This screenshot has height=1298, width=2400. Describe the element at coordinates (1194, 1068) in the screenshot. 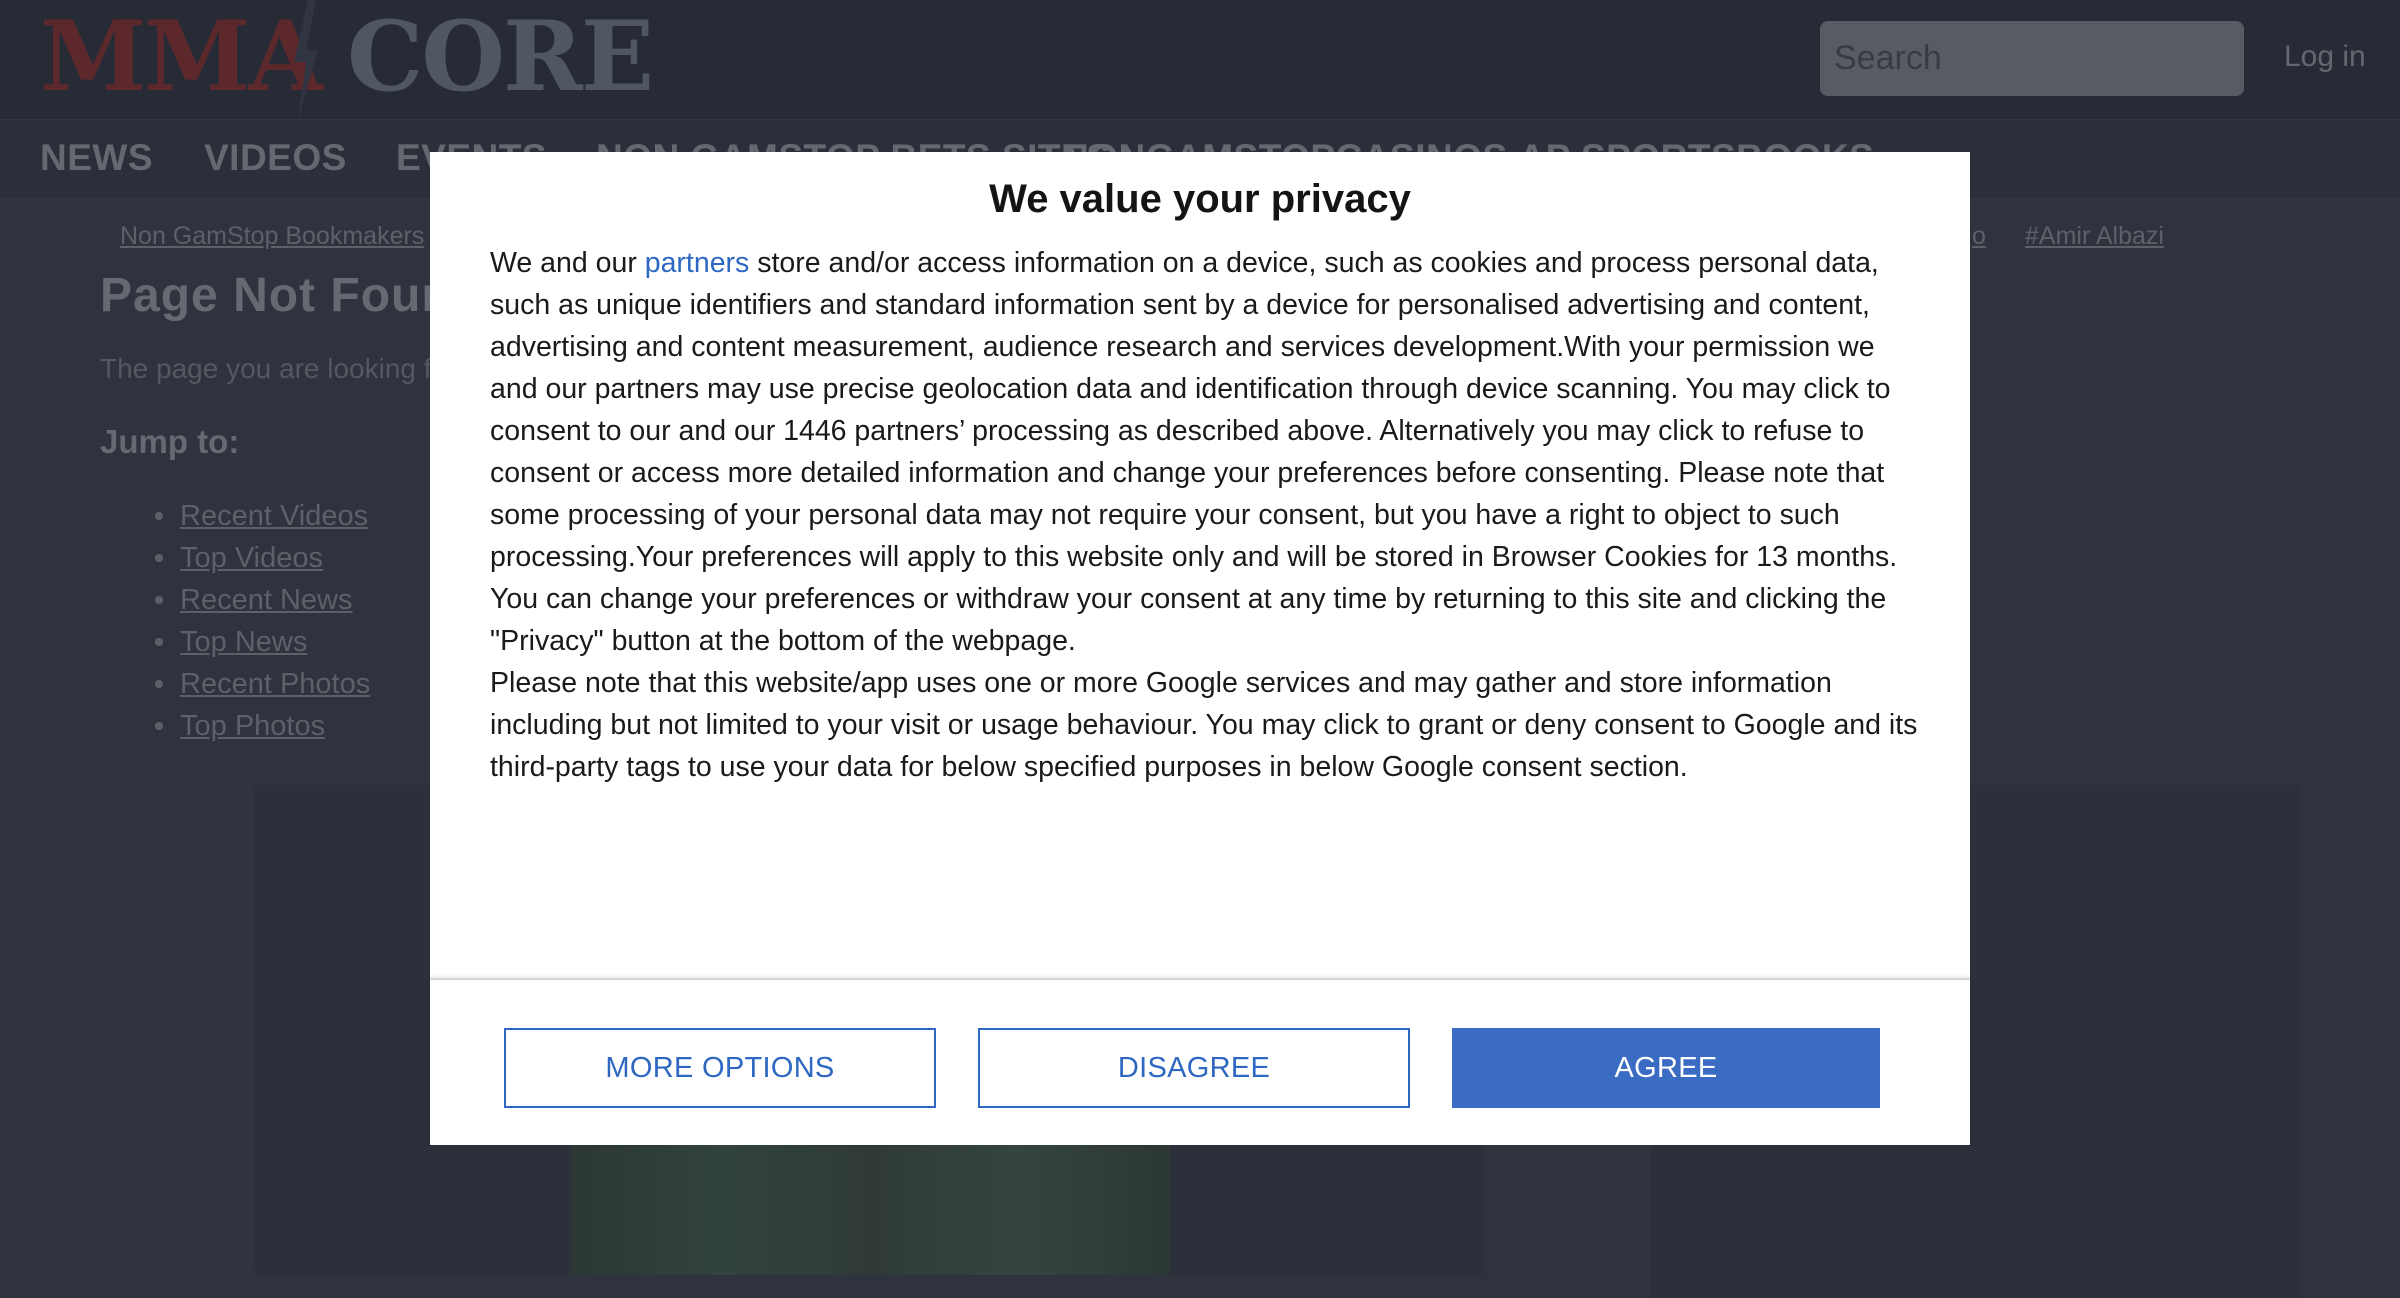

I see `disagree-button: DISAGREE` at that location.